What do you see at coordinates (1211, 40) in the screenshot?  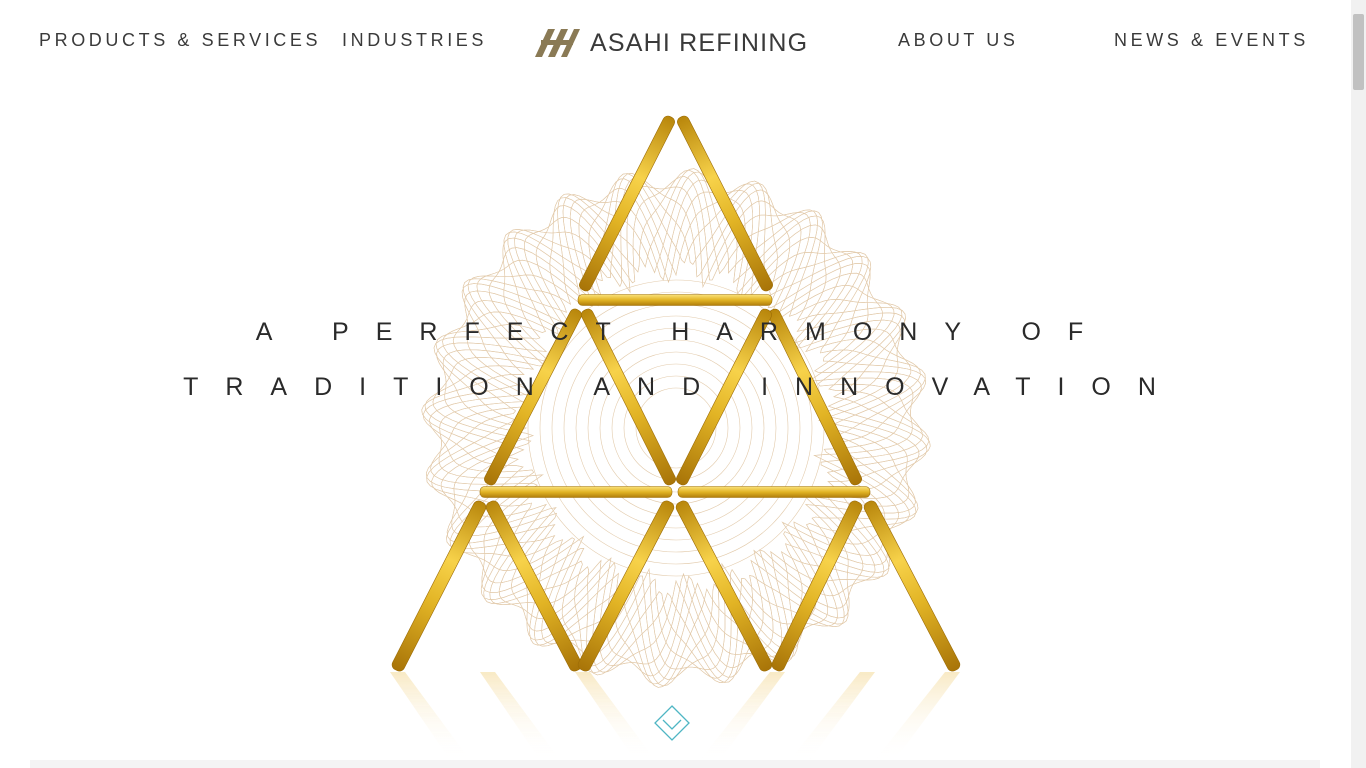 I see `nav-news-events: NEWS & EVENTS` at bounding box center [1211, 40].